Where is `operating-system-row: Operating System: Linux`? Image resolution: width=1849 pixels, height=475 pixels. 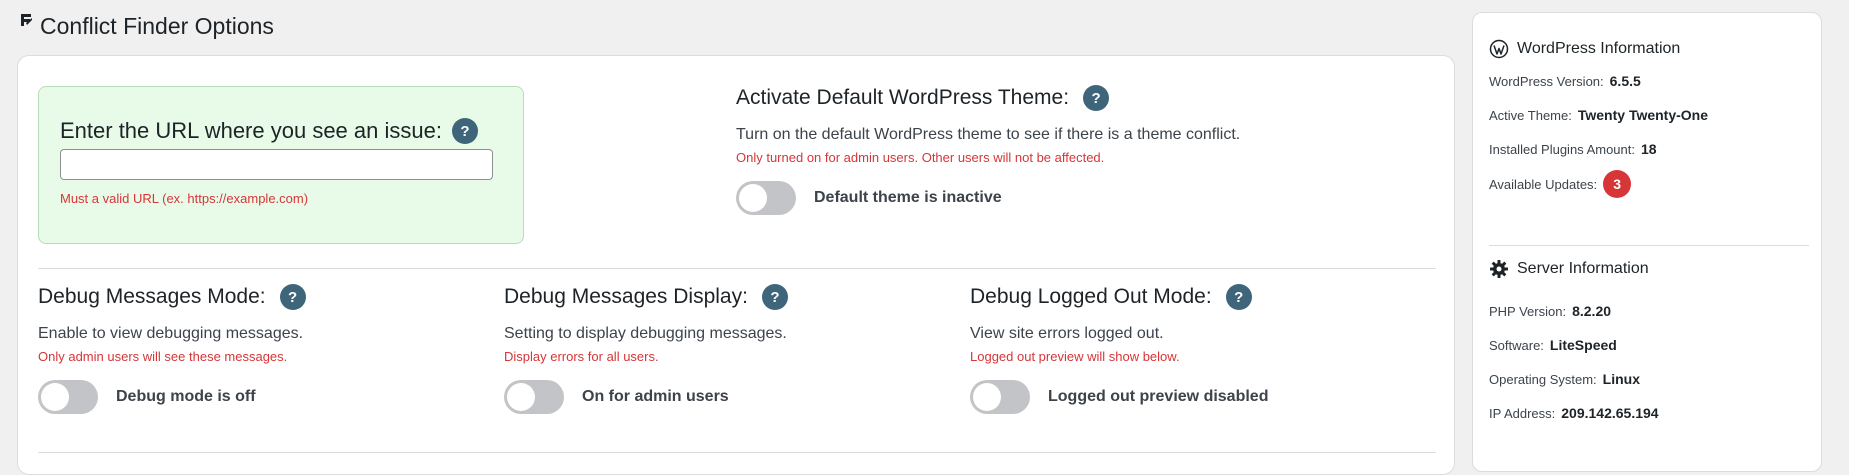 operating-system-row: Operating System: Linux is located at coordinates (1564, 379).